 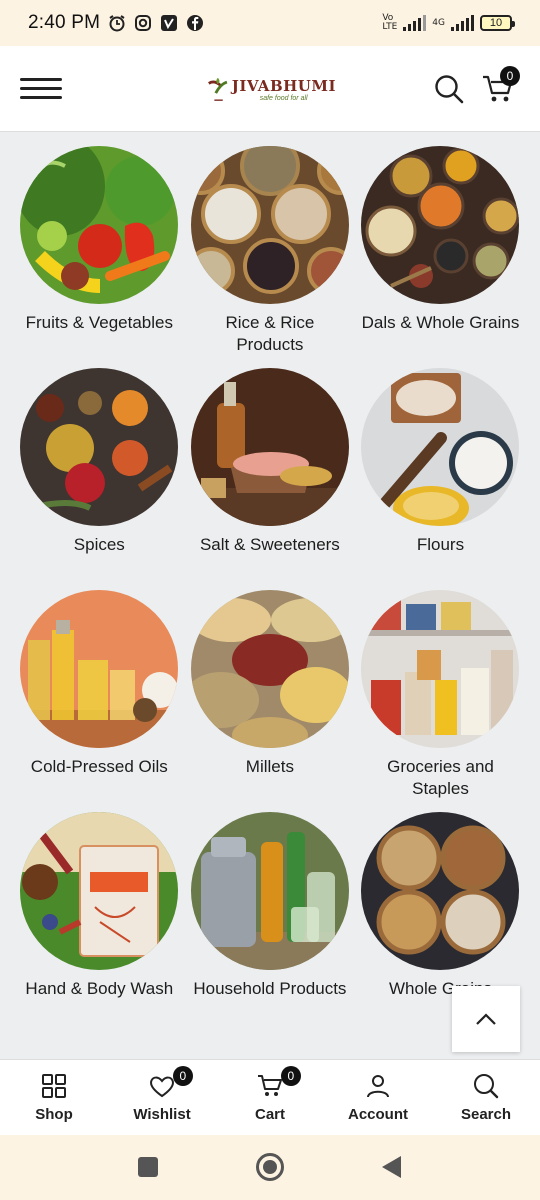 What do you see at coordinates (391, 1167) in the screenshot?
I see `back-button` at bounding box center [391, 1167].